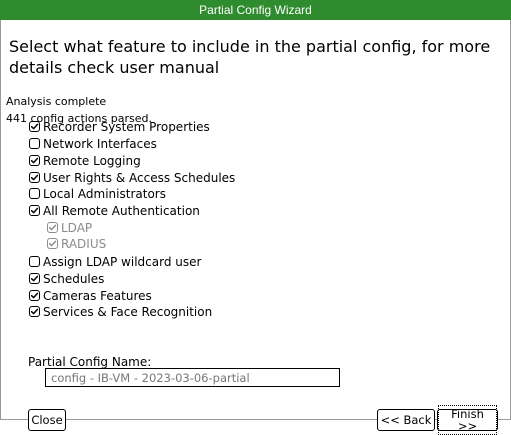 This screenshot has height=435, width=511. Describe the element at coordinates (192, 377) in the screenshot. I see `config-name-input` at that location.